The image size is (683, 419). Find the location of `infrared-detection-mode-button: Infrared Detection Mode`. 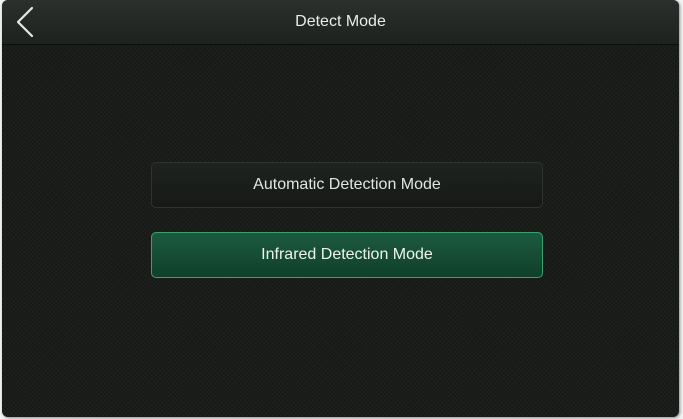

infrared-detection-mode-button: Infrared Detection Mode is located at coordinates (347, 255).